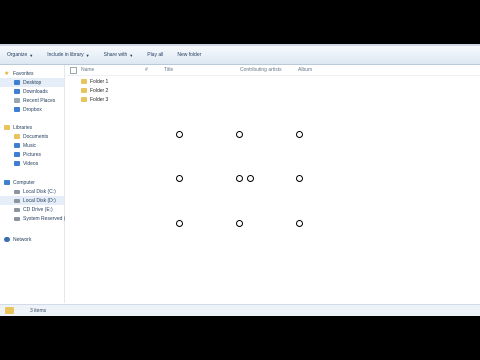  I want to click on nav-computer: Computer, so click(32, 182).